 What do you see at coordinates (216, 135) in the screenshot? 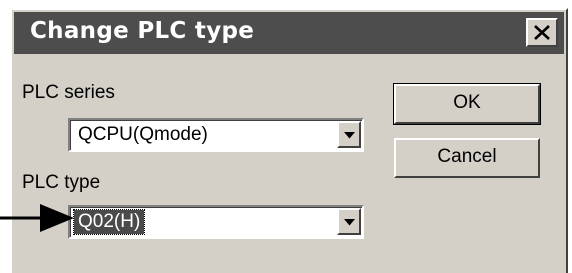
I see `plc-series-select: QCPU(Qmode)` at bounding box center [216, 135].